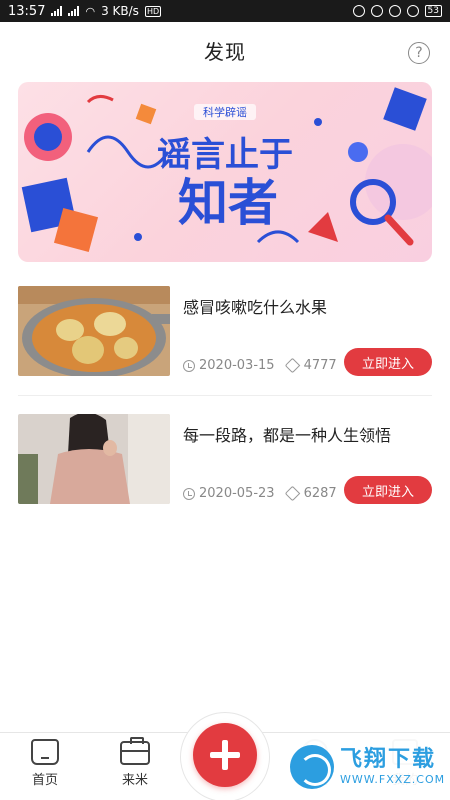 This screenshot has height=800, width=450. I want to click on nav-label-laimi: 来米, so click(134, 780).